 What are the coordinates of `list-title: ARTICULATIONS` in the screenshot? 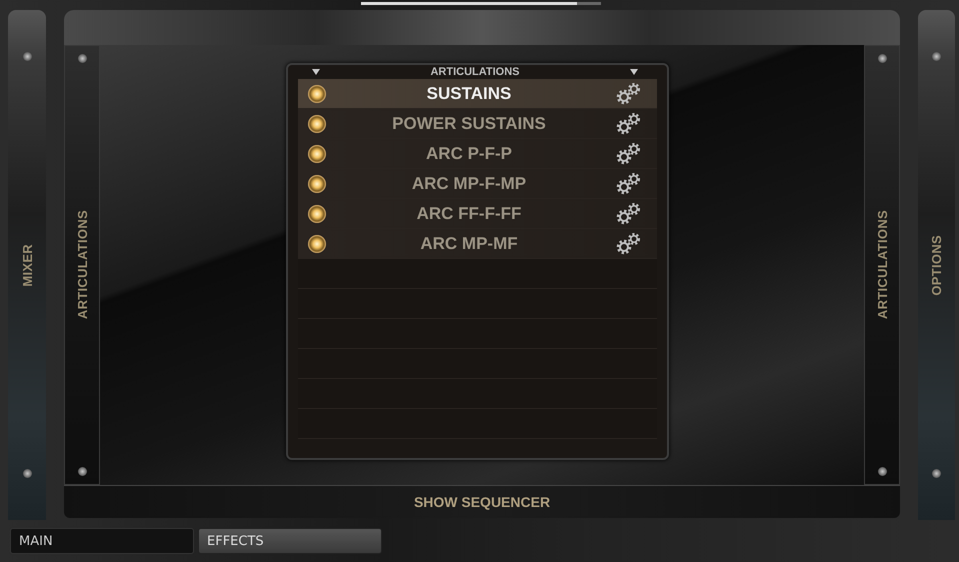 It's located at (475, 72).